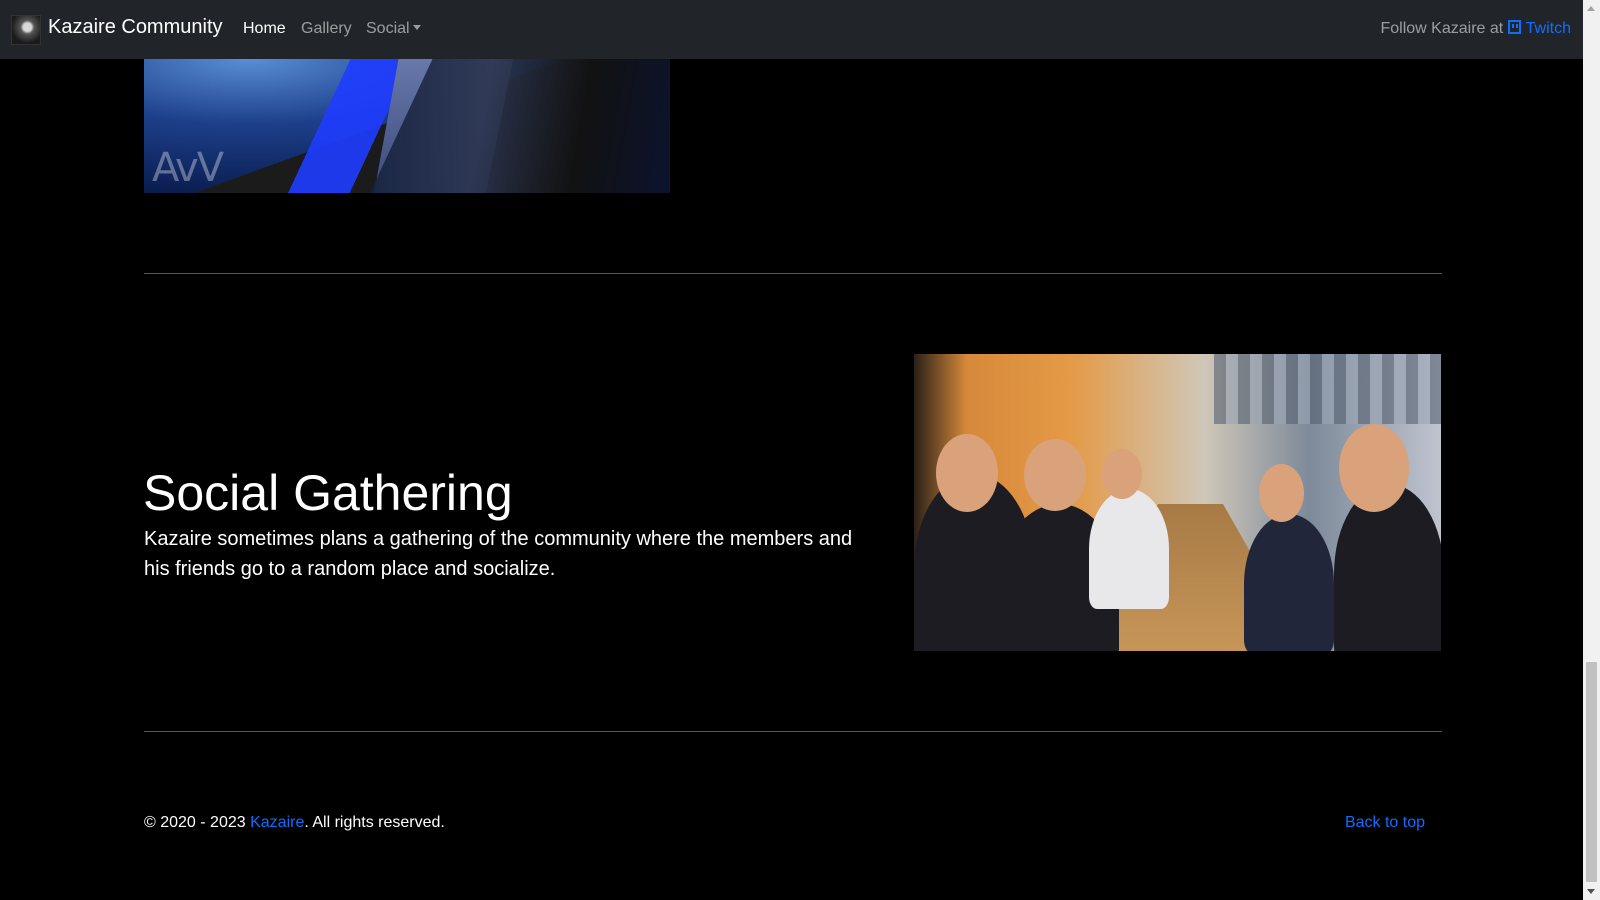  What do you see at coordinates (264, 29) in the screenshot?
I see `nav-home: Home` at bounding box center [264, 29].